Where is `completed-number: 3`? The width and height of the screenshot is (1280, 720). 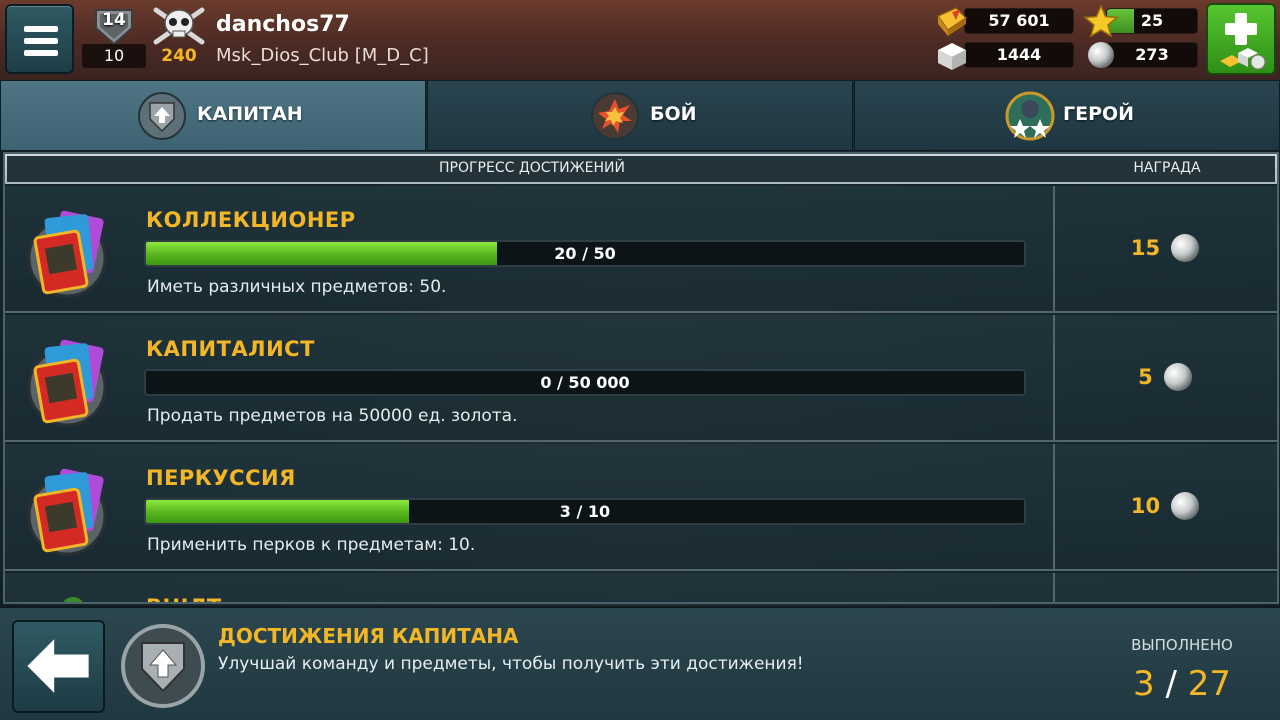
completed-number: 3 is located at coordinates (1144, 684).